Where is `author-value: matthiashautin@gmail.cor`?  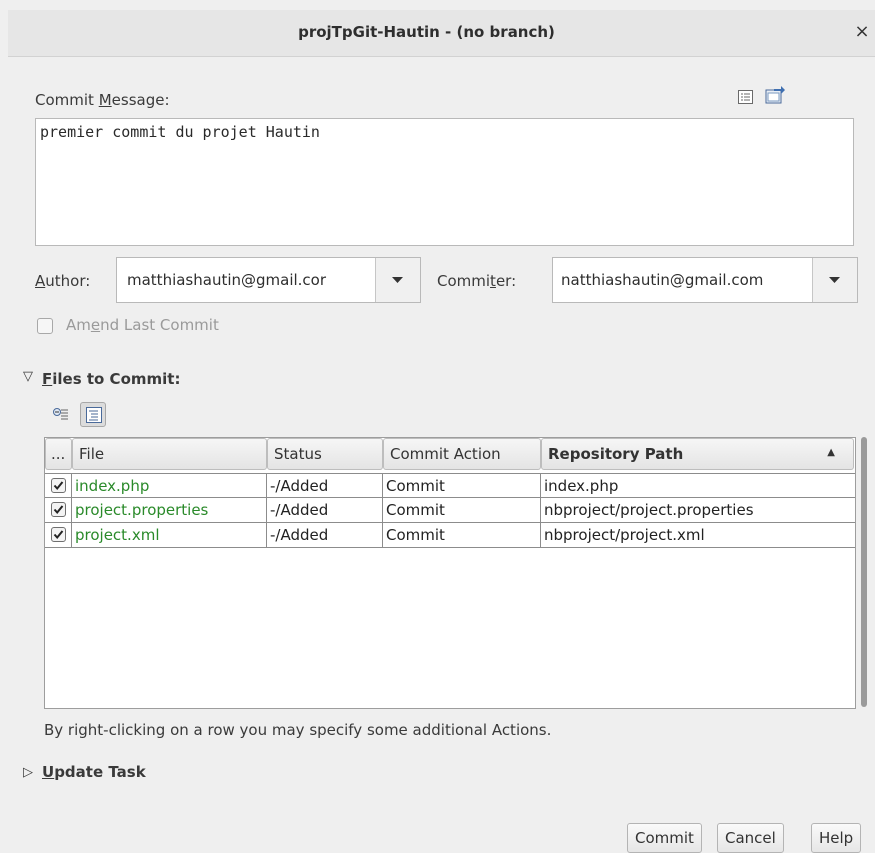
author-value: matthiashautin@gmail.cor is located at coordinates (227, 280).